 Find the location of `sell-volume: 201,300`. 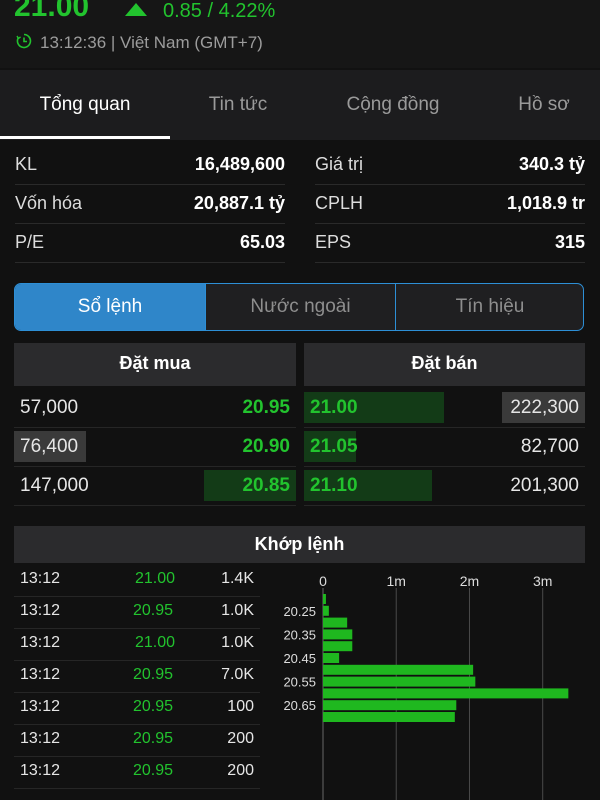

sell-volume: 201,300 is located at coordinates (544, 485).